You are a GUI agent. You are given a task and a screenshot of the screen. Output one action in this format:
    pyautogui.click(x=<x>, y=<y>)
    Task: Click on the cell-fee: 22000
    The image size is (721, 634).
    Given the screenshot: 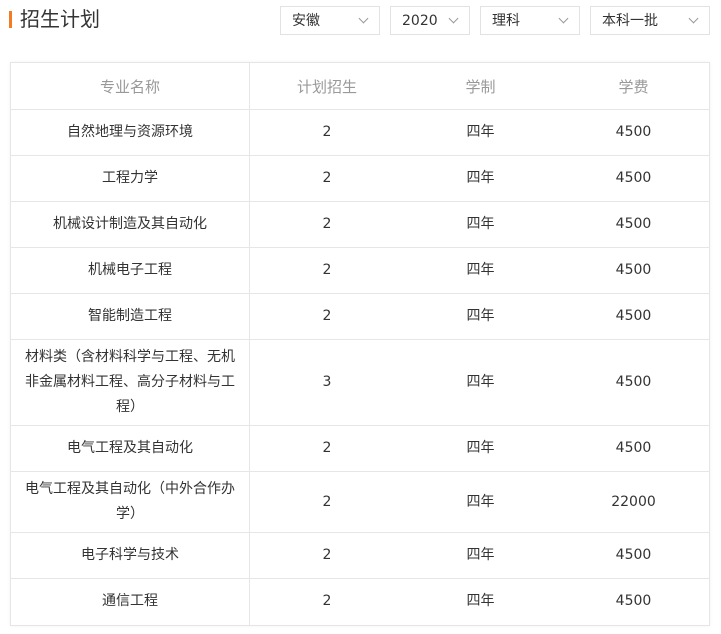 What is the action you would take?
    pyautogui.click(x=633, y=502)
    